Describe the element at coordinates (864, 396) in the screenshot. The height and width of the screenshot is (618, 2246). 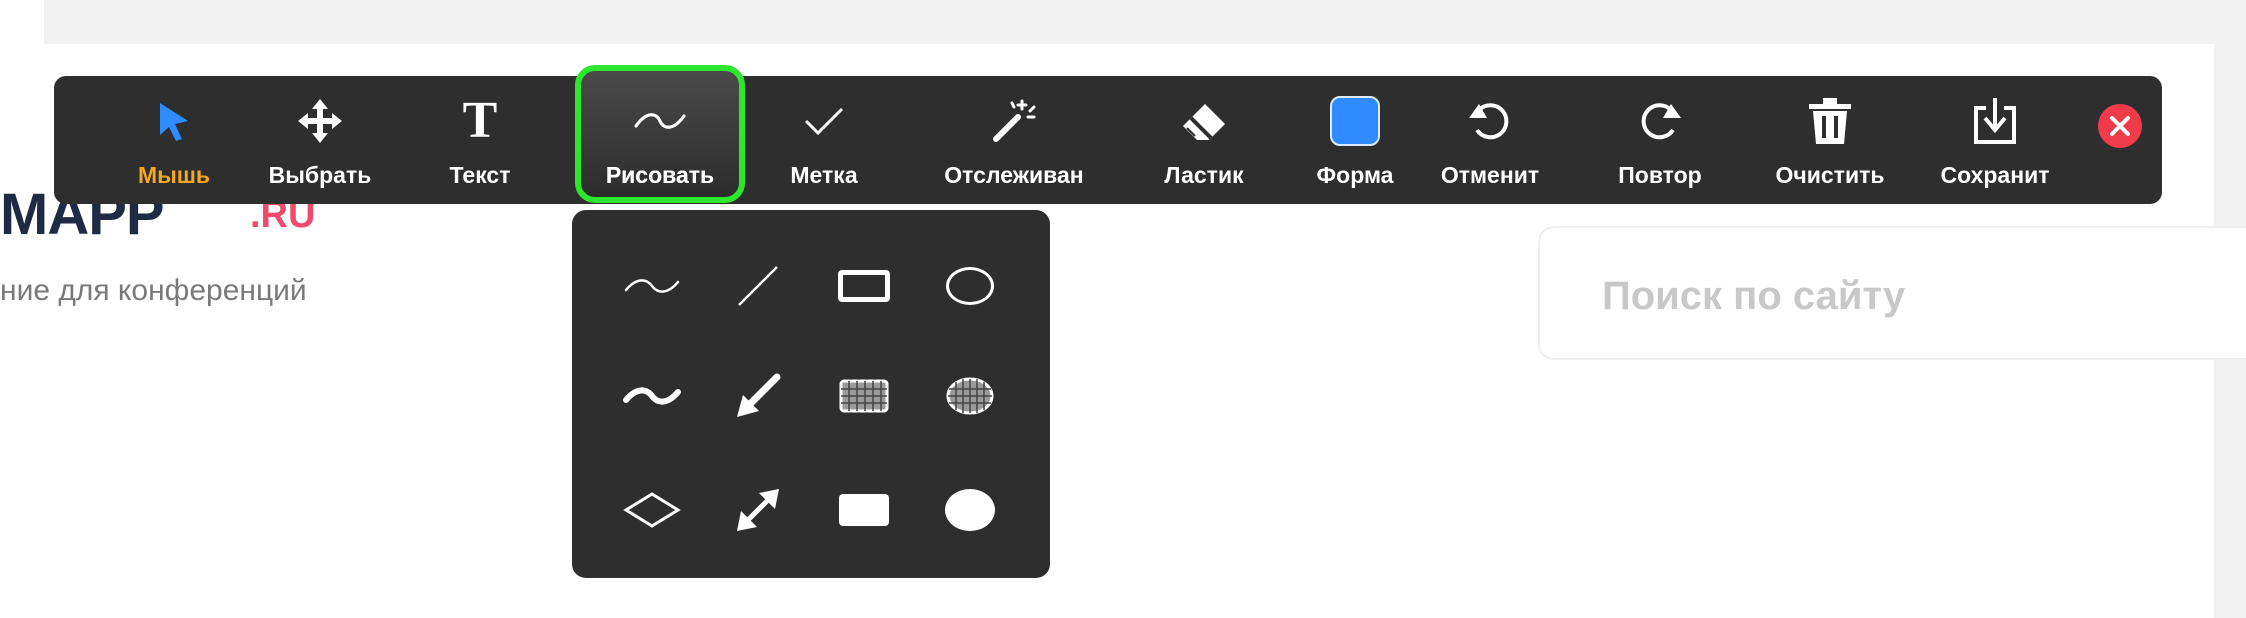
I see `rectangle-semi-transparent-icon` at that location.